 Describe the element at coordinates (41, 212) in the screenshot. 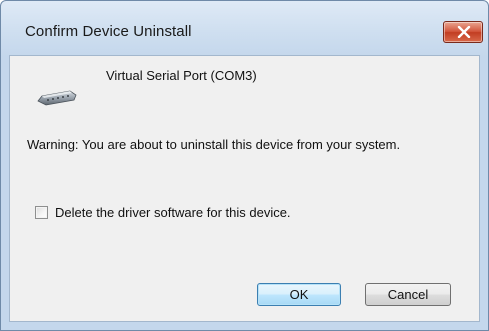

I see `delete-driver-checkbox` at that location.